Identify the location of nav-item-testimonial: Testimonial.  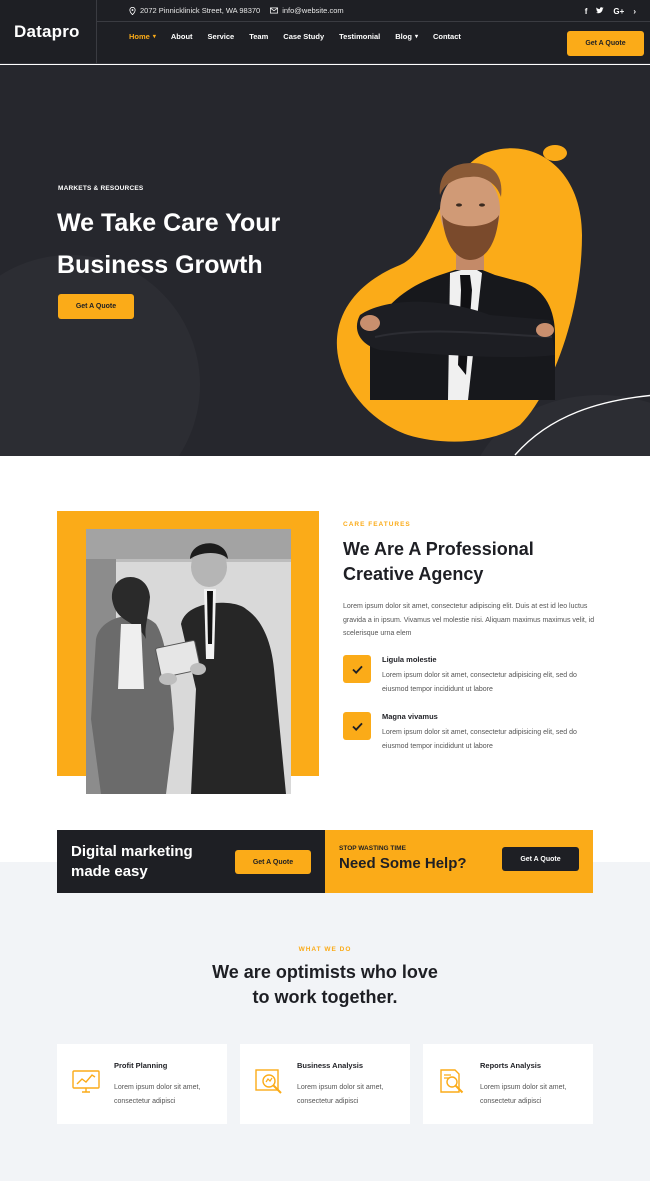
(359, 36).